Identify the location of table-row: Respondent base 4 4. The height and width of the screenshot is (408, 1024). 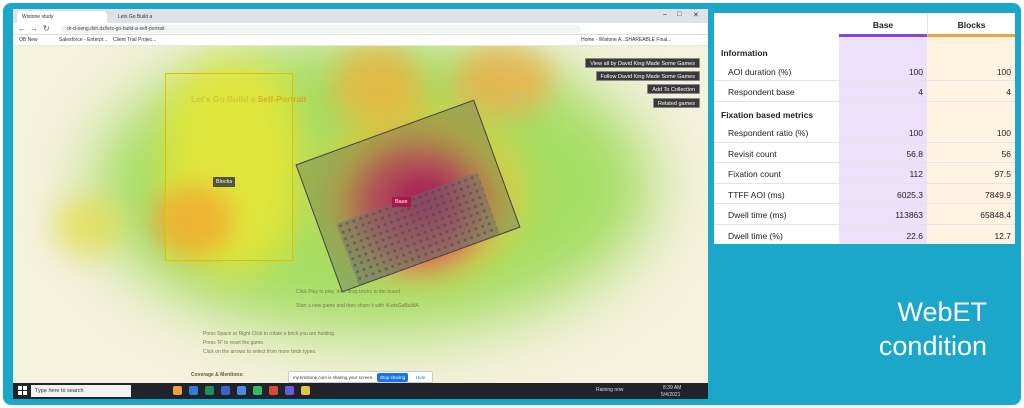
(864, 91).